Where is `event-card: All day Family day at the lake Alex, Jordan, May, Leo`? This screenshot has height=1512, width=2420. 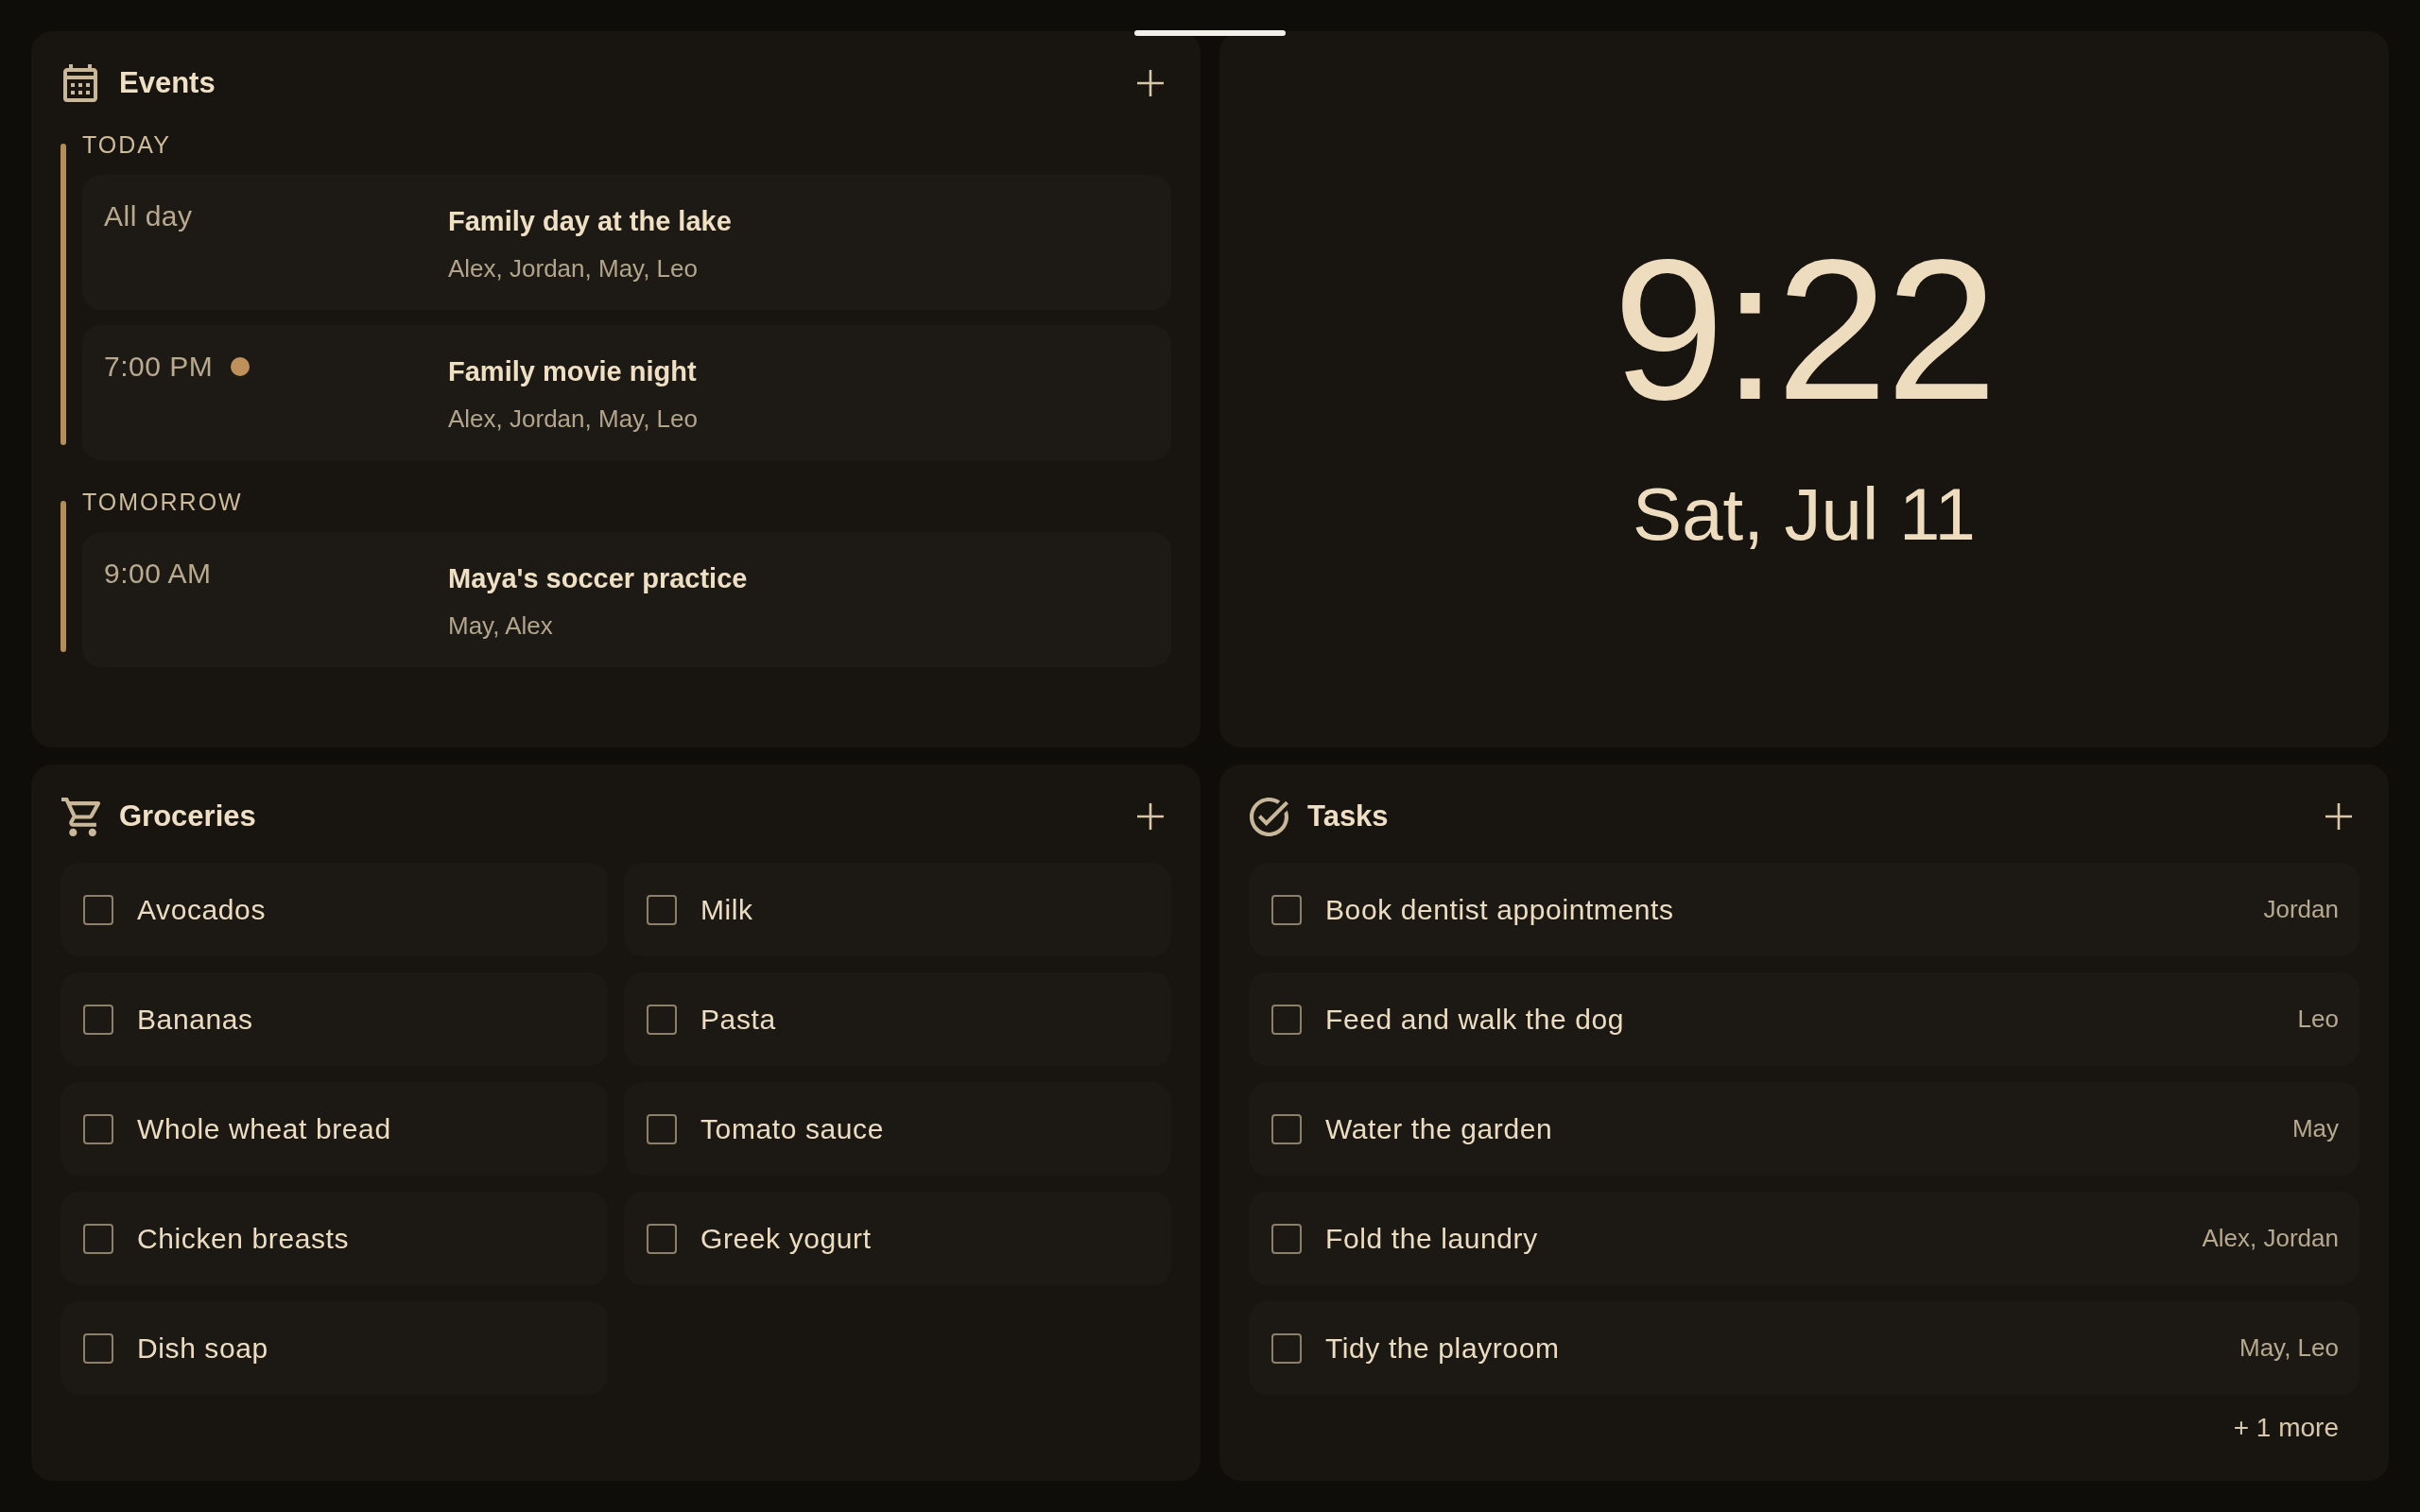 event-card: All day Family day at the lake Alex, Jordan, May, Leo is located at coordinates (626, 242).